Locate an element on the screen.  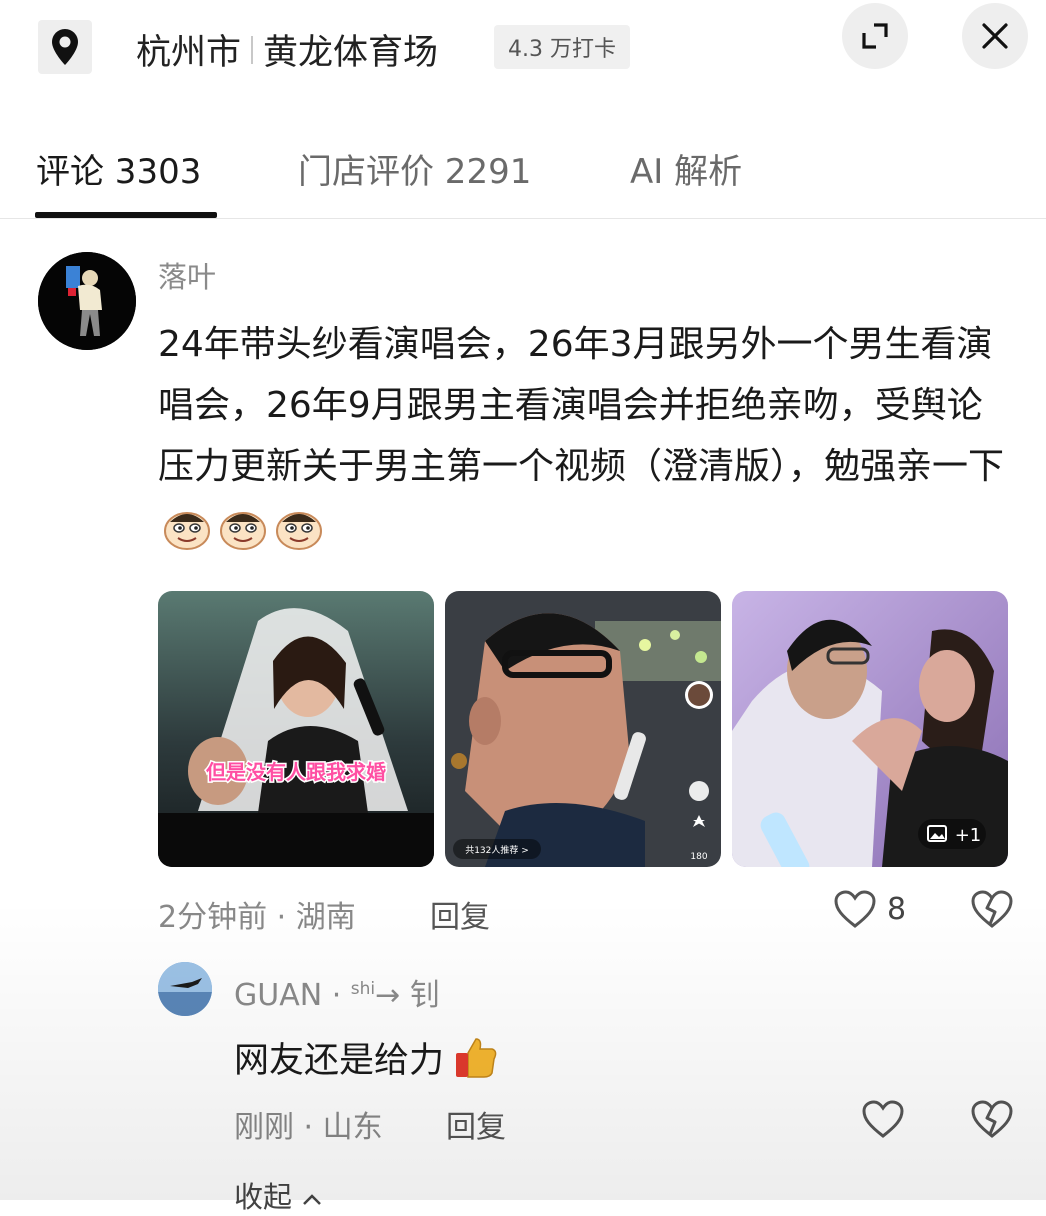
tabs-divider is located at coordinates (523, 218).